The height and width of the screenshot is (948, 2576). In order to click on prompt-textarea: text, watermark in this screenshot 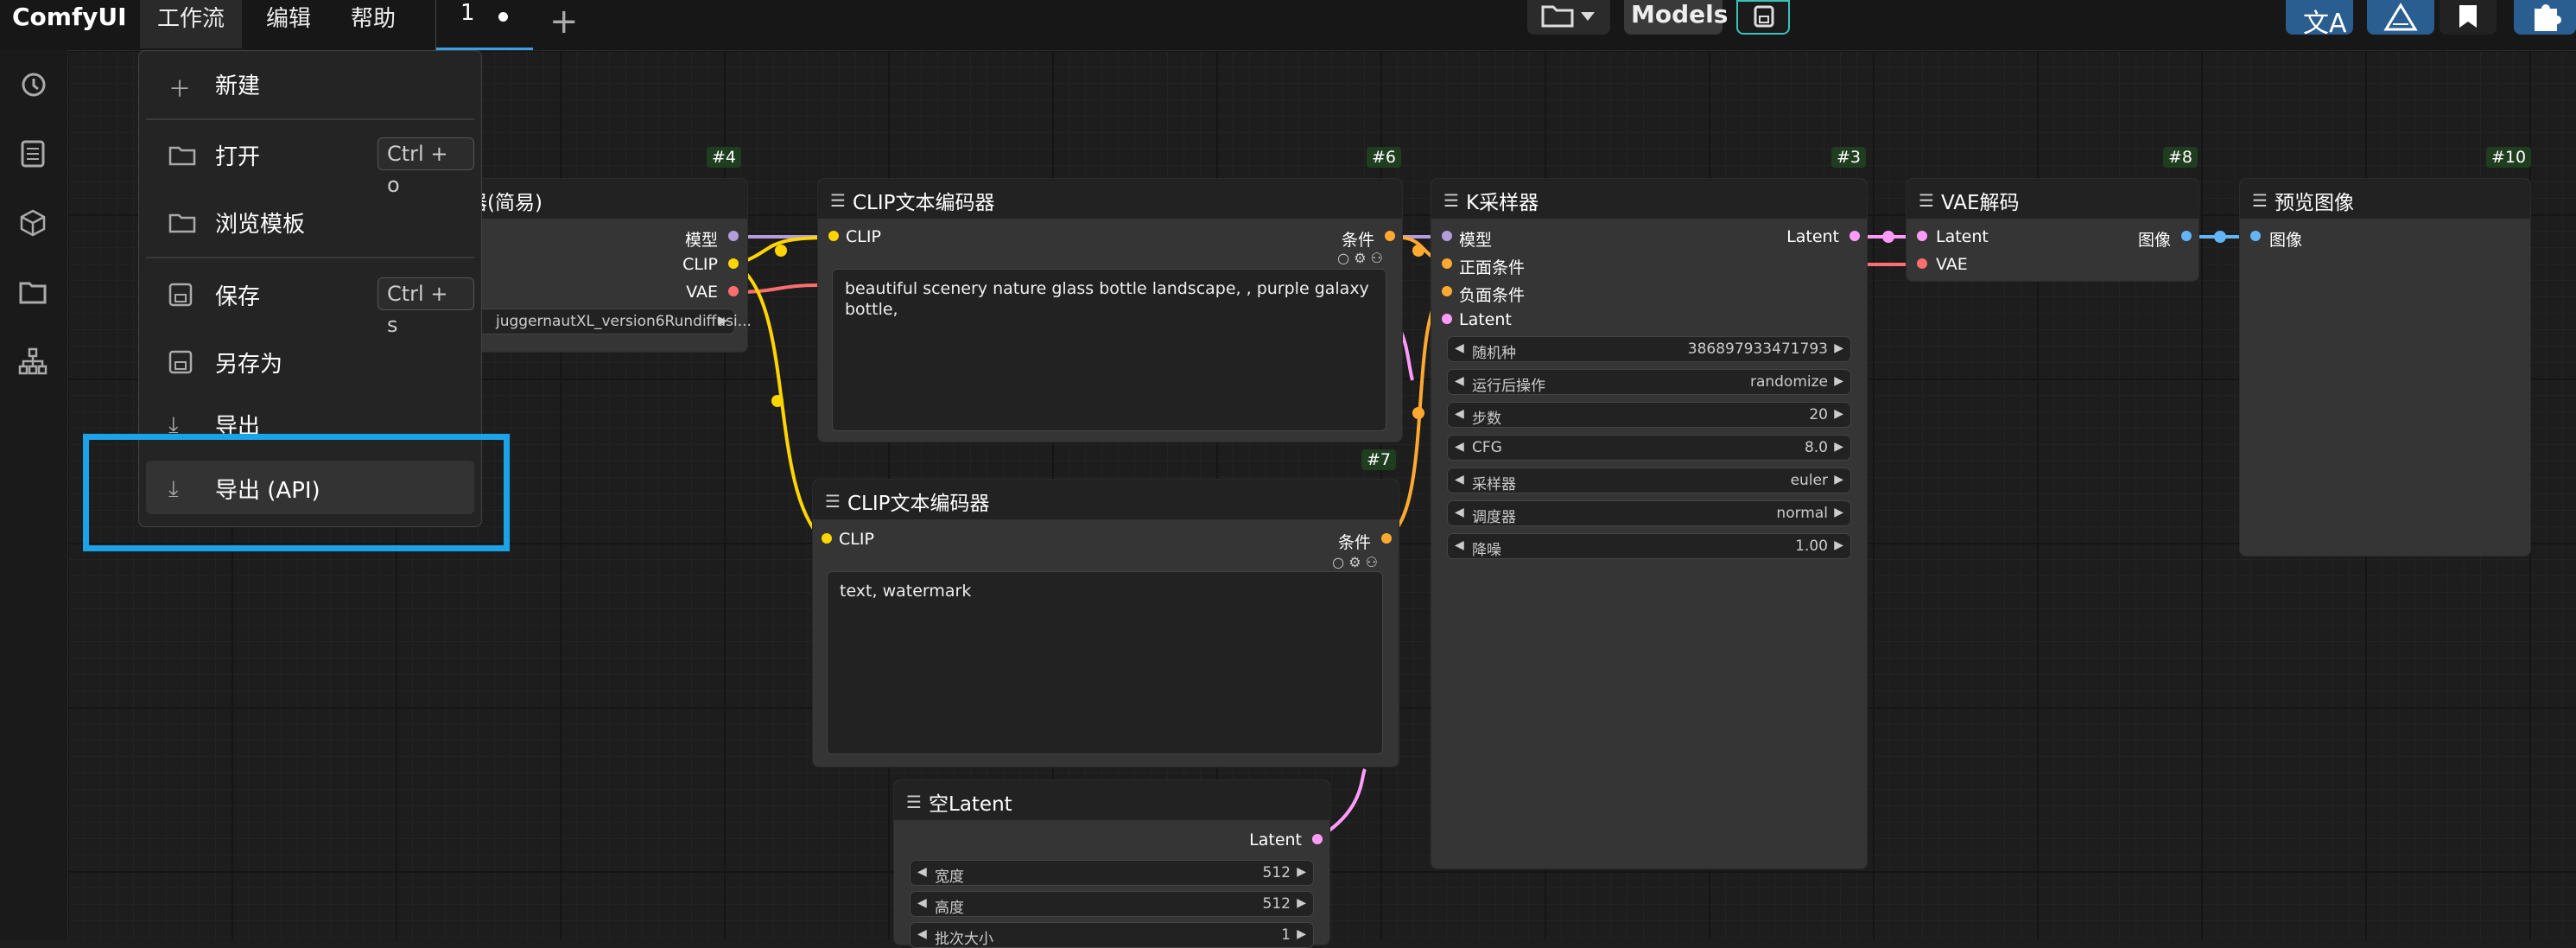, I will do `click(1105, 662)`.